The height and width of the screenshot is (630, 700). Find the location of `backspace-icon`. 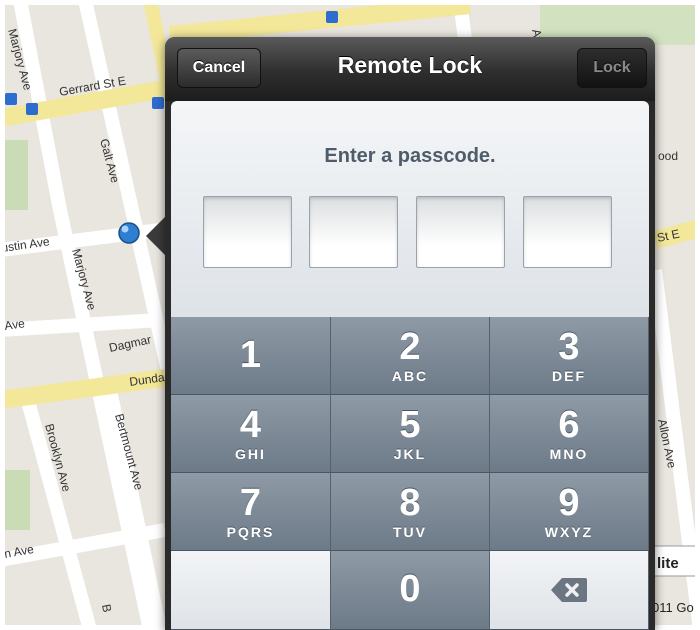

backspace-icon is located at coordinates (569, 590).